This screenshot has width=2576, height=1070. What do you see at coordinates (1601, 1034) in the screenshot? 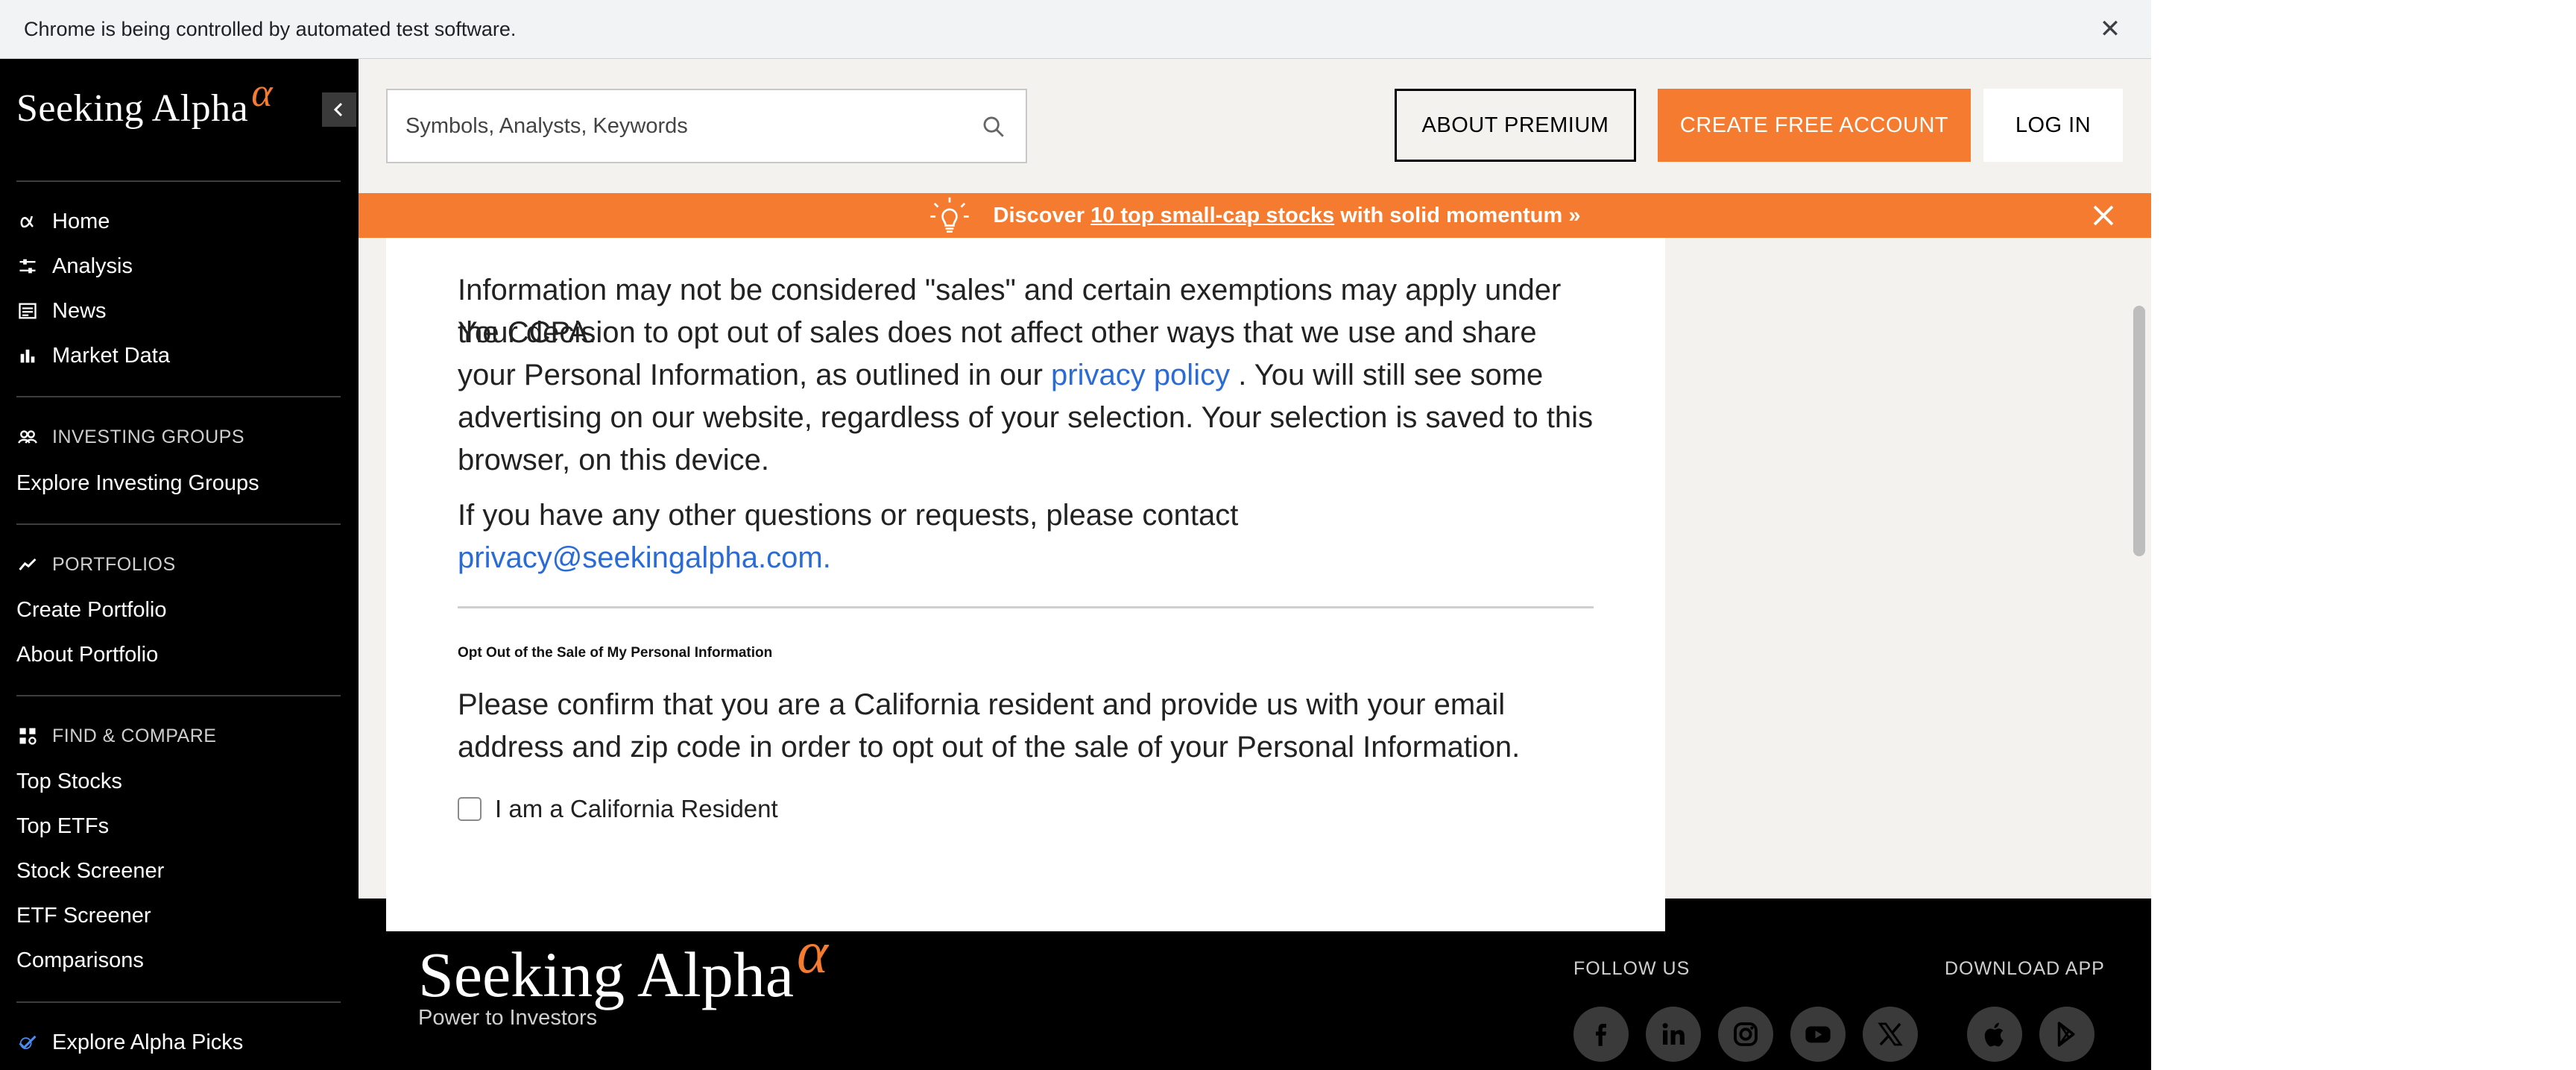
I see `facebook-icon` at bounding box center [1601, 1034].